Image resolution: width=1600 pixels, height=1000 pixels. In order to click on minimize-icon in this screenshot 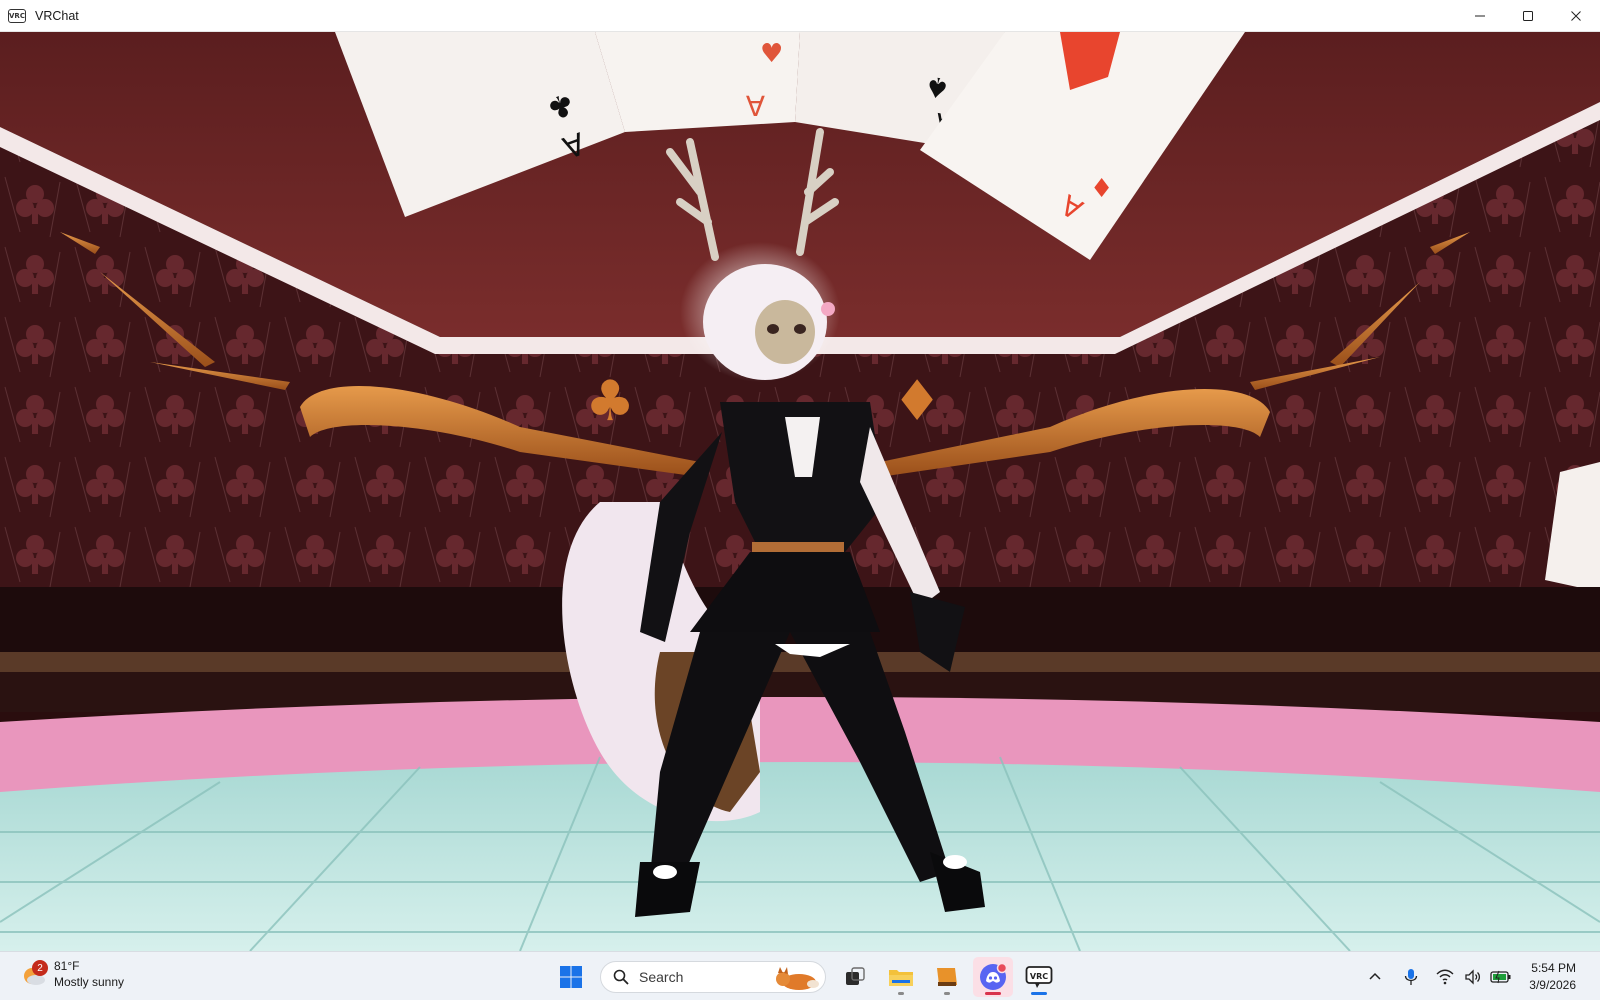, I will do `click(1480, 16)`.